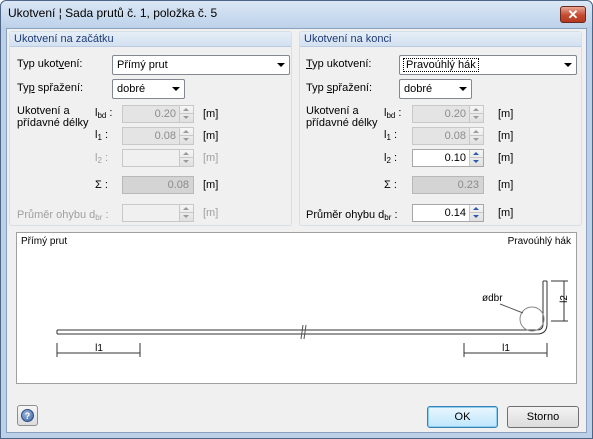 The image size is (593, 439). Describe the element at coordinates (201, 65) in the screenshot. I see `start-type-select: Přímý prut` at that location.